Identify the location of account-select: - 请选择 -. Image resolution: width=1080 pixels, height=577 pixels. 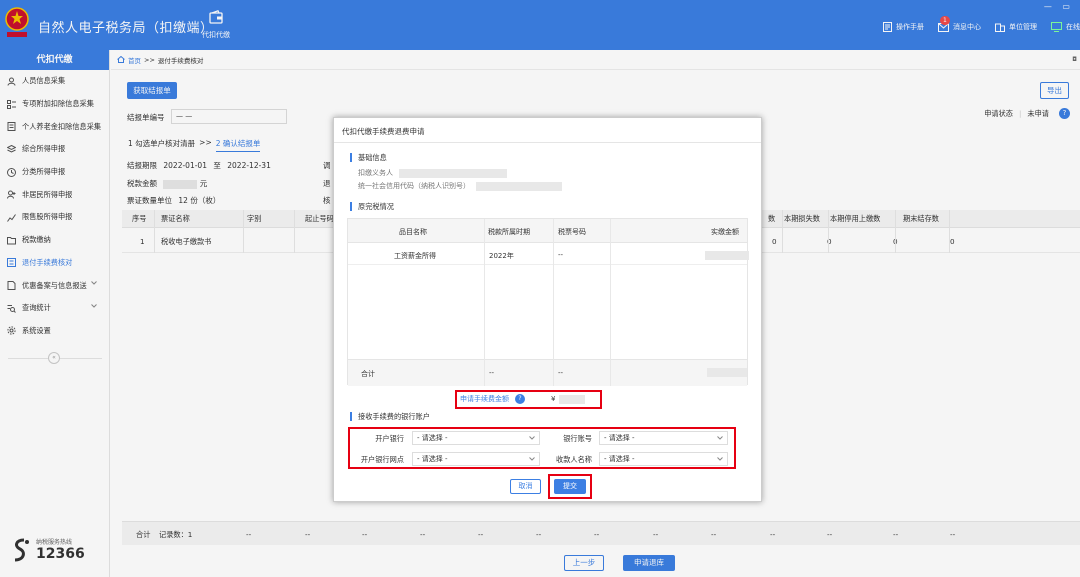
(663, 438).